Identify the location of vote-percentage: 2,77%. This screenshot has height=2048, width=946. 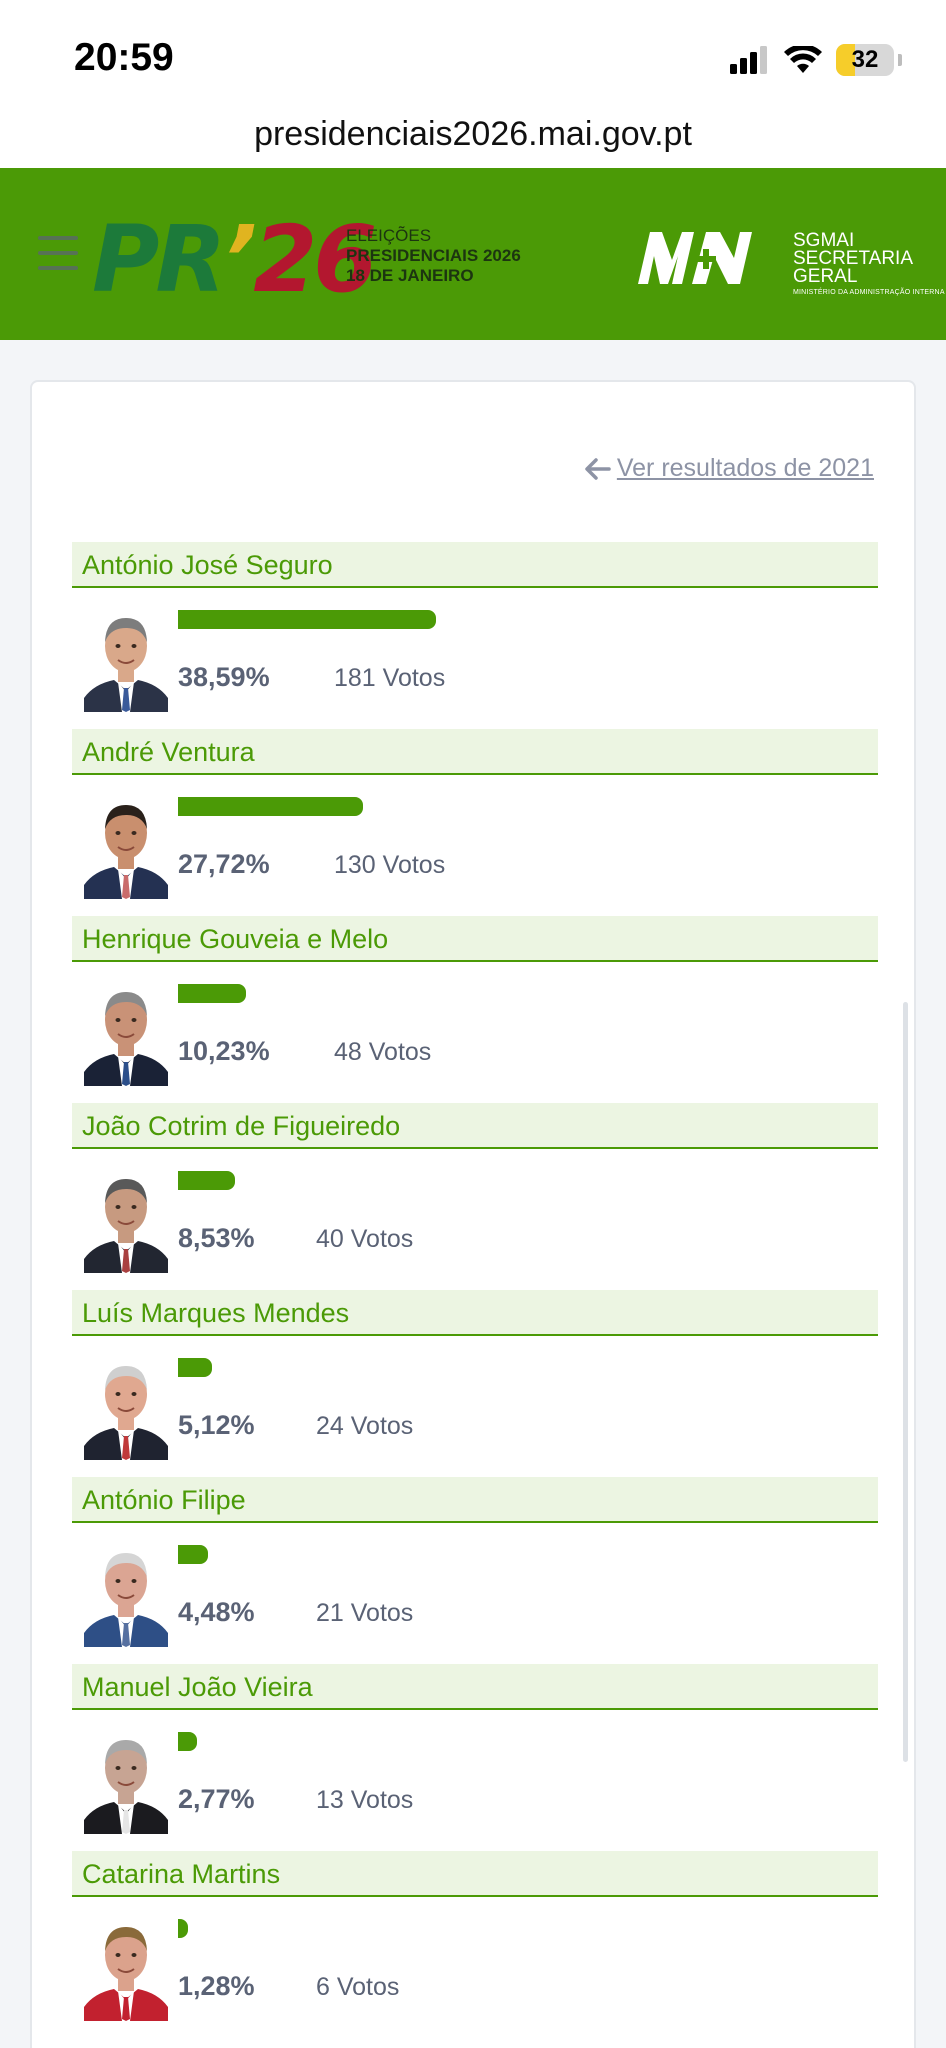
(216, 1799).